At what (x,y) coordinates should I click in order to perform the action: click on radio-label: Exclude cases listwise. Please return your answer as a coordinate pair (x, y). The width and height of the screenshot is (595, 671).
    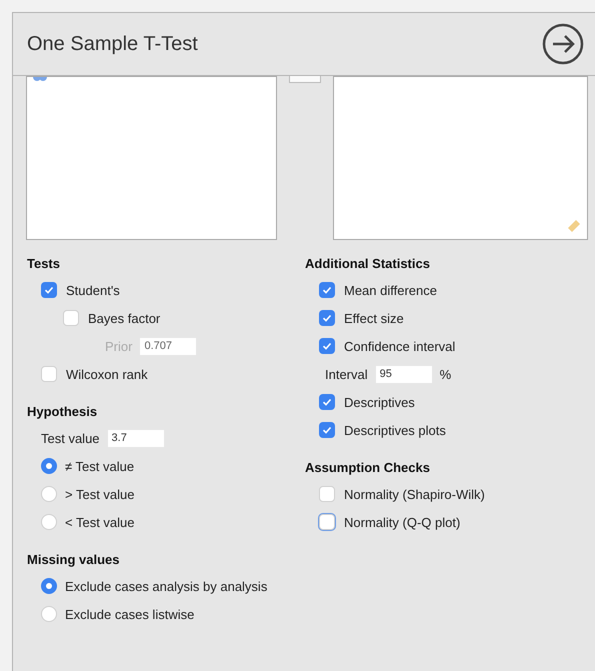
    Looking at the image, I should click on (129, 614).